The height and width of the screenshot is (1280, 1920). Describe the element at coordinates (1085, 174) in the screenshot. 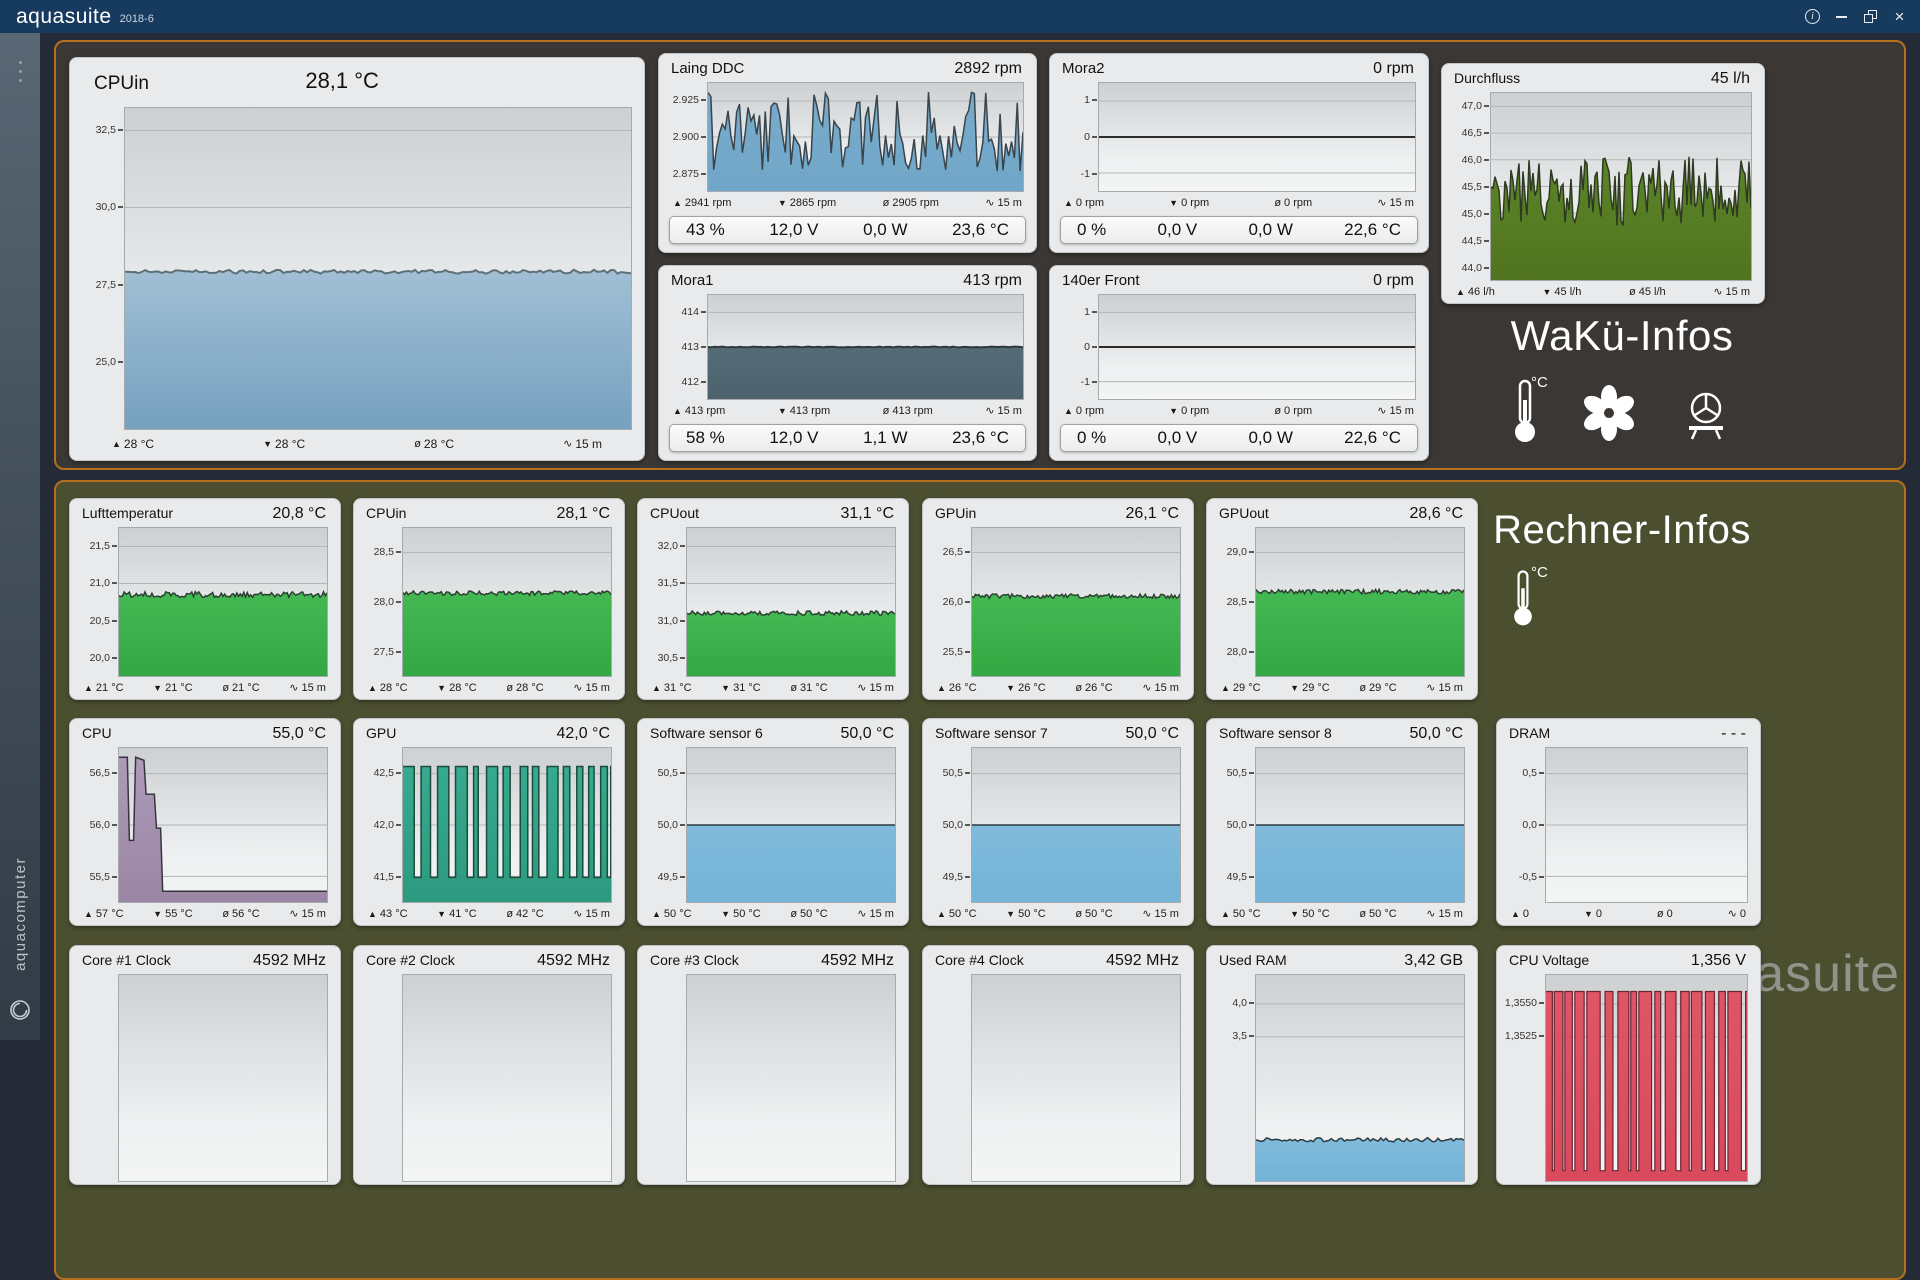

I see `y-tick-label: -1` at that location.